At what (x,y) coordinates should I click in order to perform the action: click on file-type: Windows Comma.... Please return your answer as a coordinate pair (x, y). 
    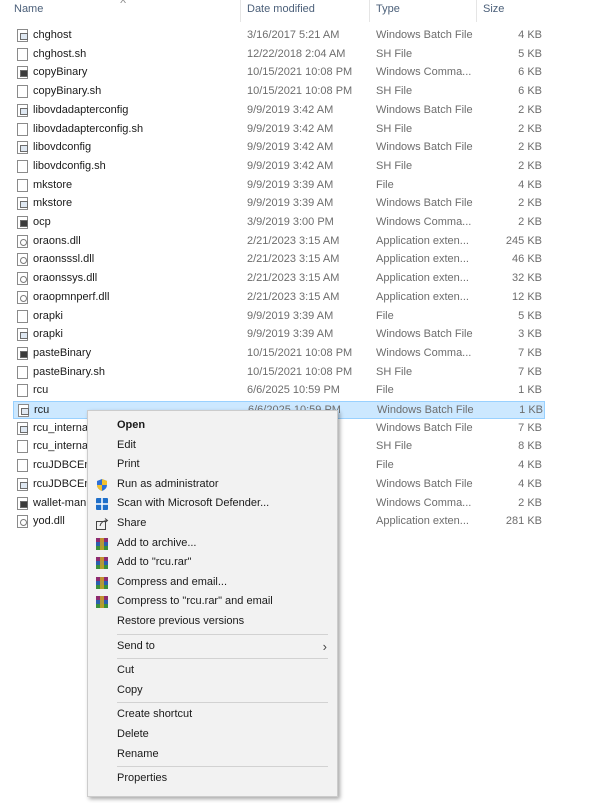
    Looking at the image, I should click on (424, 502).